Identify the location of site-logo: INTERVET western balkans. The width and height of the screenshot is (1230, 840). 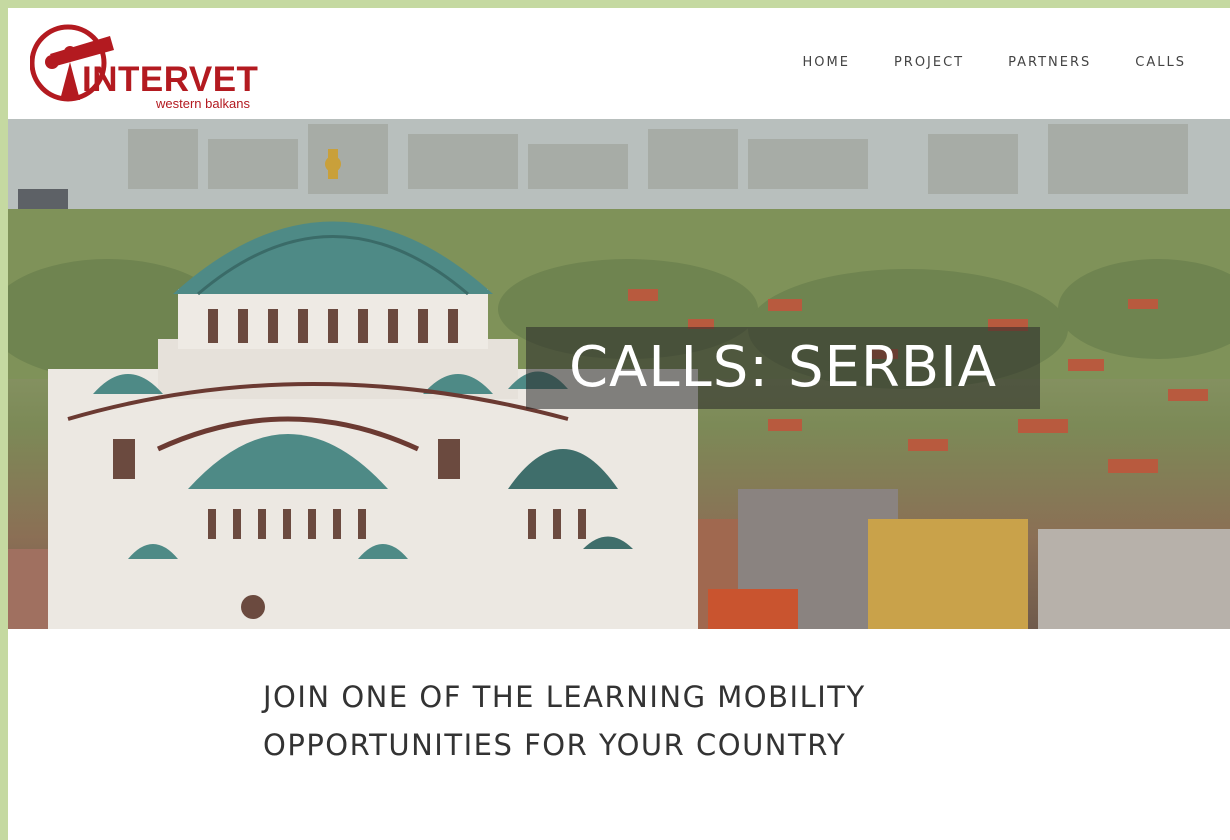
(145, 65).